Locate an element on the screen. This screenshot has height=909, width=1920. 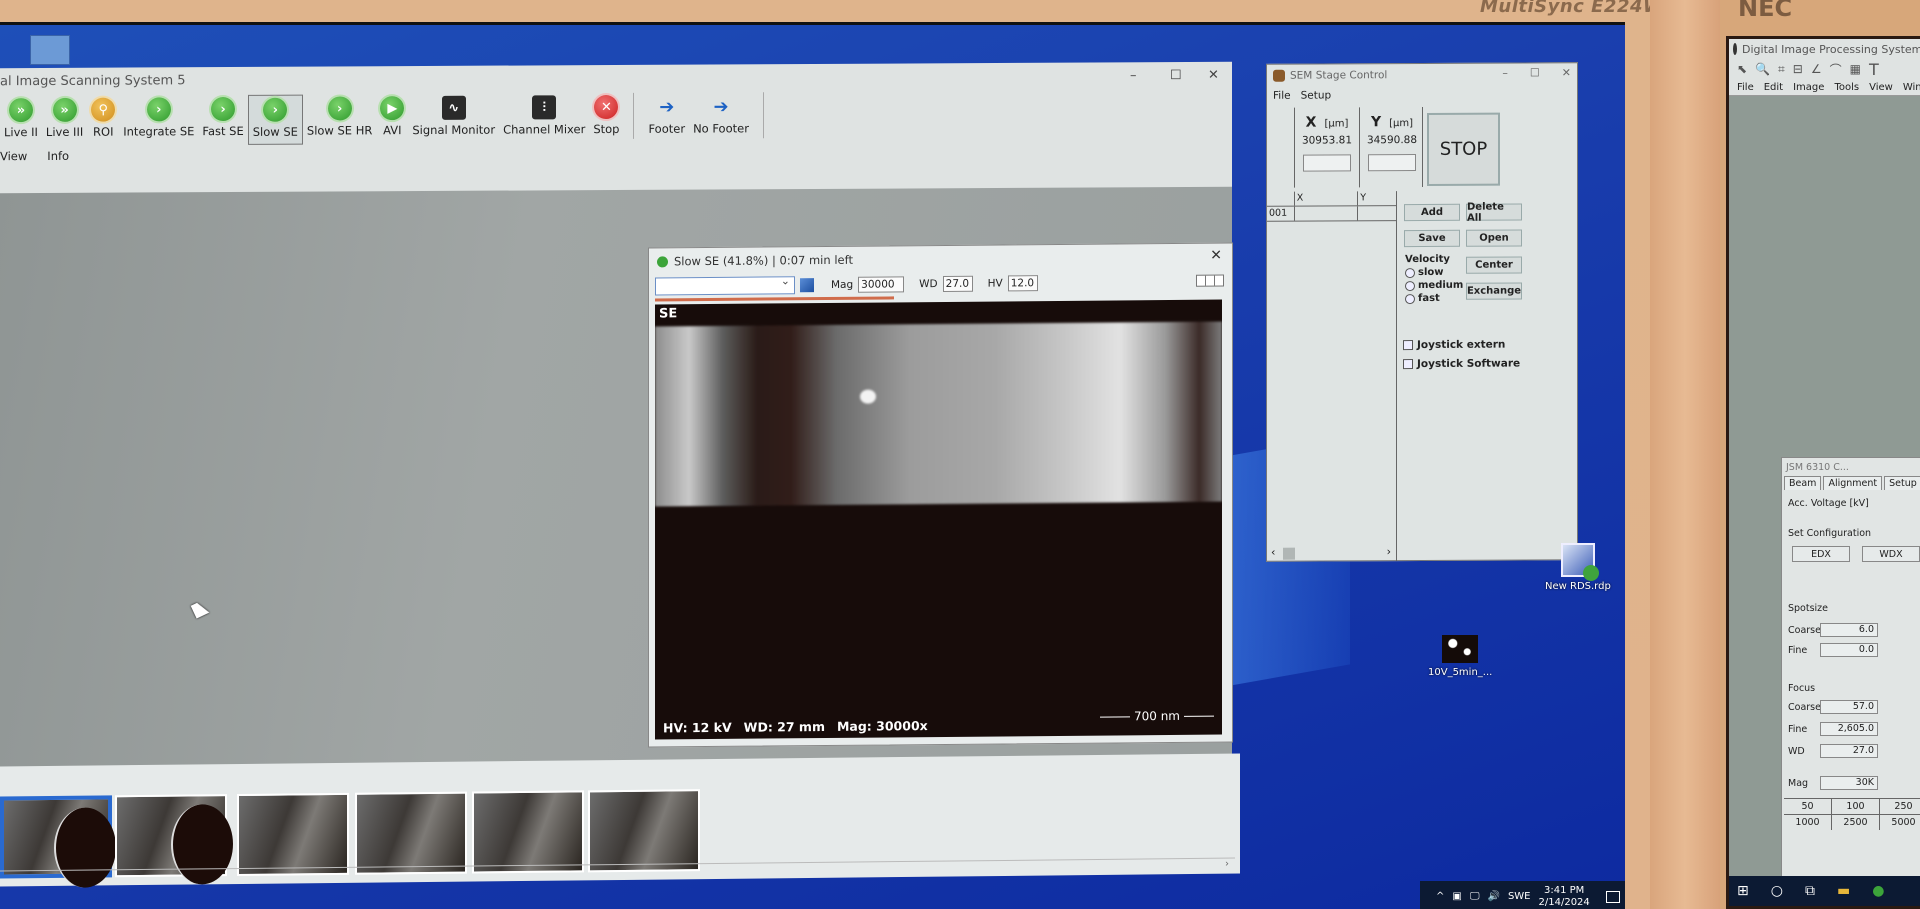
mag-input: 30K is located at coordinates (1849, 783).